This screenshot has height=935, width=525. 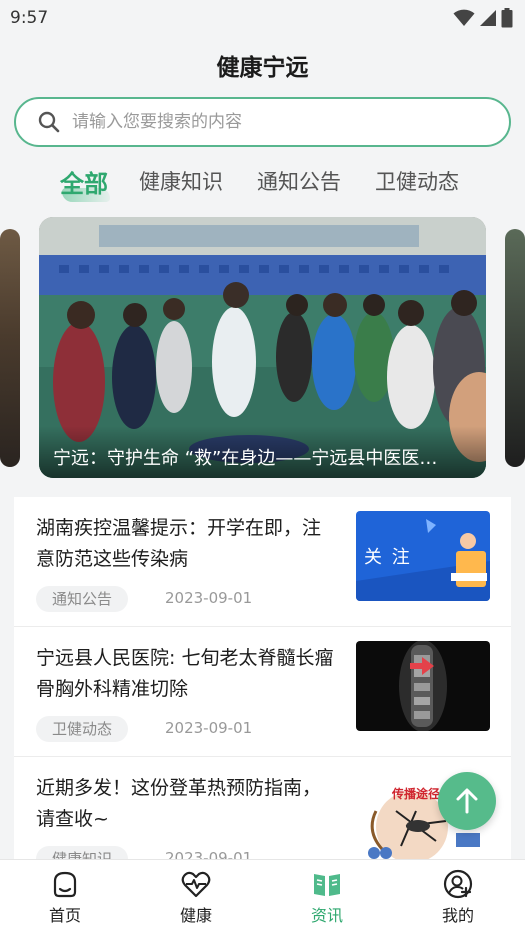 What do you see at coordinates (181, 181) in the screenshot?
I see `tab-health-knowledge: 健康知识` at bounding box center [181, 181].